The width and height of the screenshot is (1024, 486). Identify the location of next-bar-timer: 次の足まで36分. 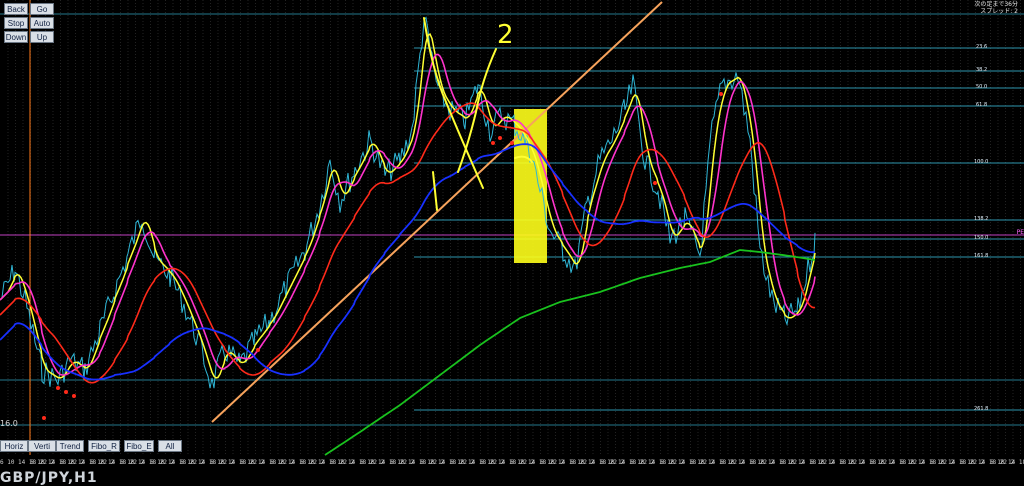
(996, 4).